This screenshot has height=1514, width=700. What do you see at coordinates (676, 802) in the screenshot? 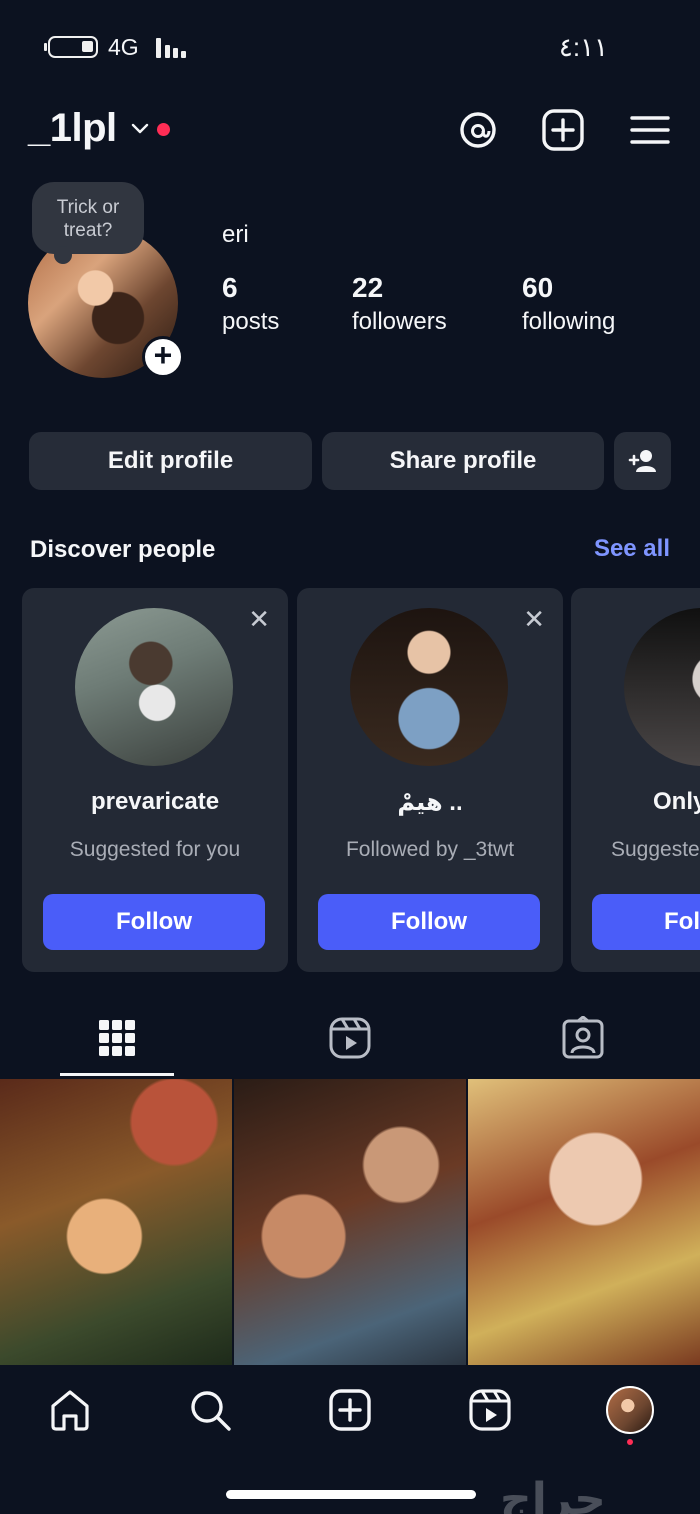
I see `suggestion-name: Only` at bounding box center [676, 802].